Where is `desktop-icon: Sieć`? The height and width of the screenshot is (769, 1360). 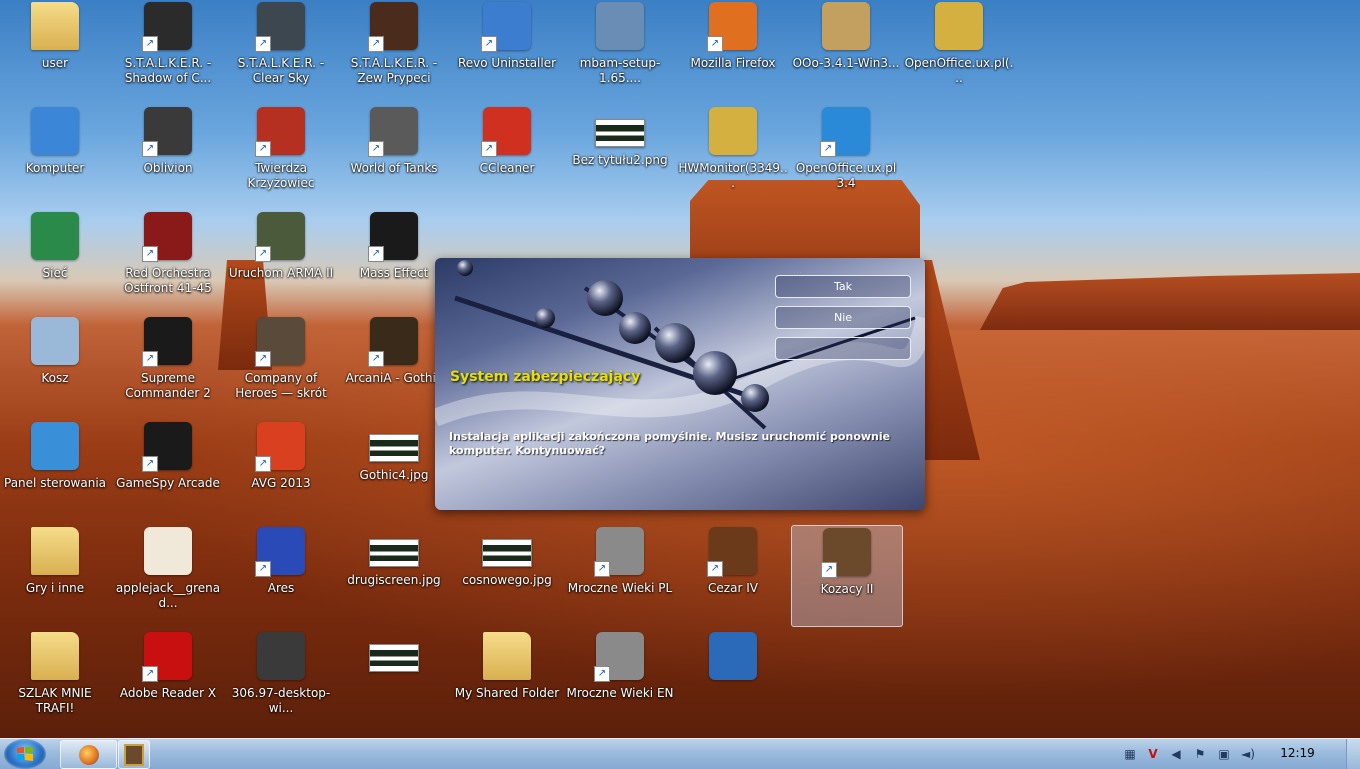
desktop-icon: Sieć is located at coordinates (55, 260).